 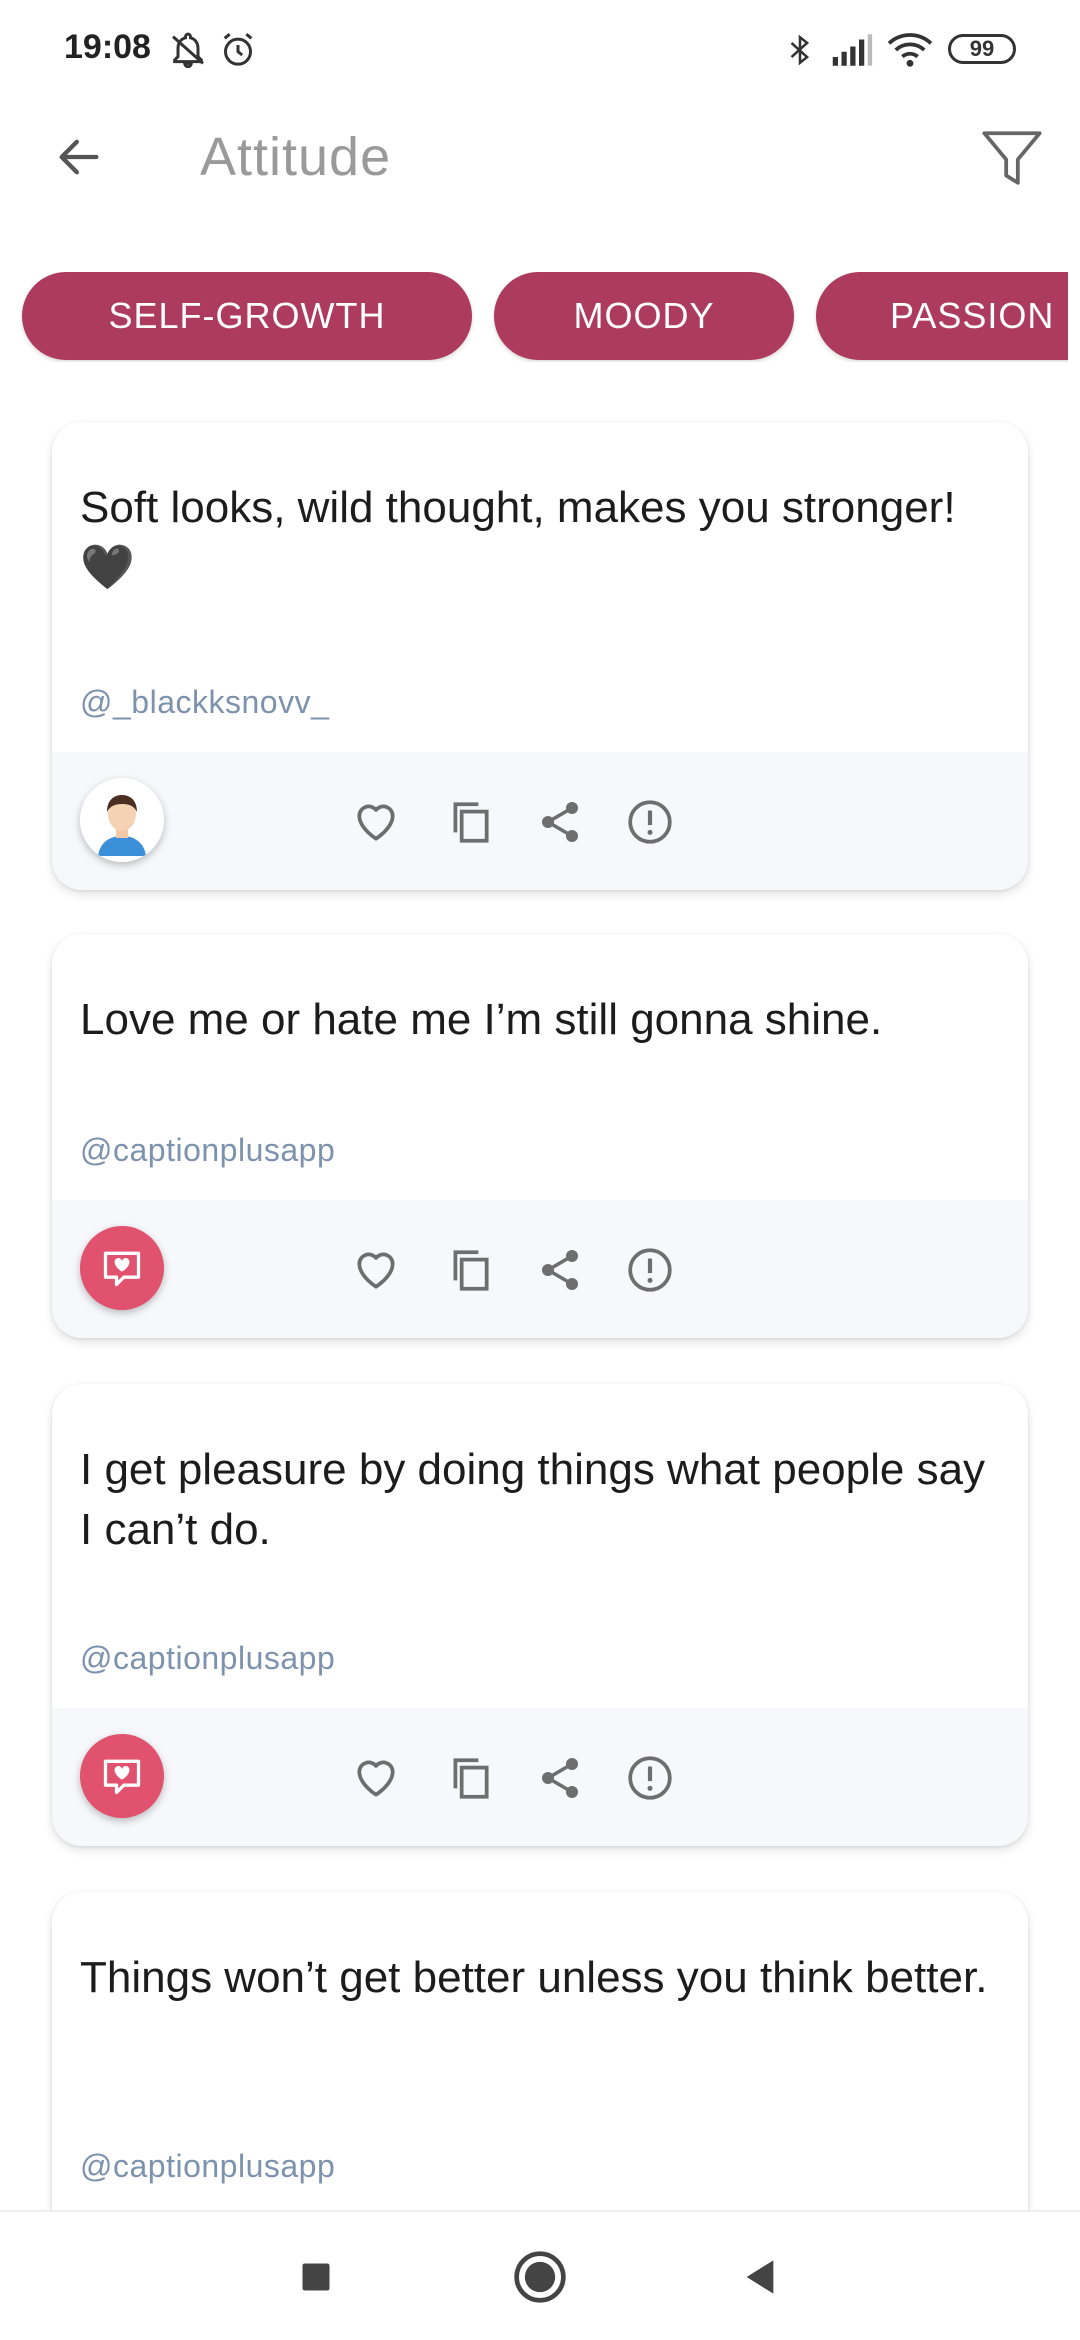 I want to click on recents-button, so click(x=316, y=2277).